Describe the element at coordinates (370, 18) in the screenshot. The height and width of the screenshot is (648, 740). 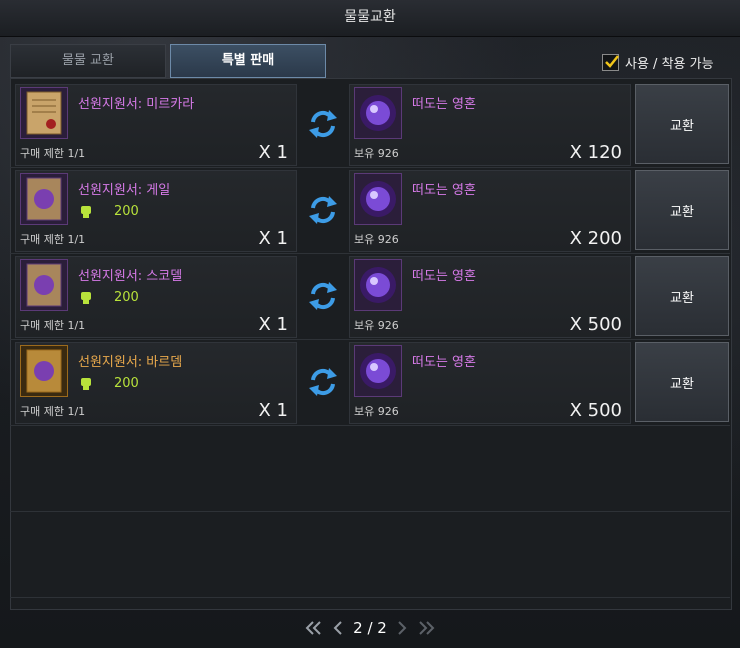
I see `window-title: 물물교환` at that location.